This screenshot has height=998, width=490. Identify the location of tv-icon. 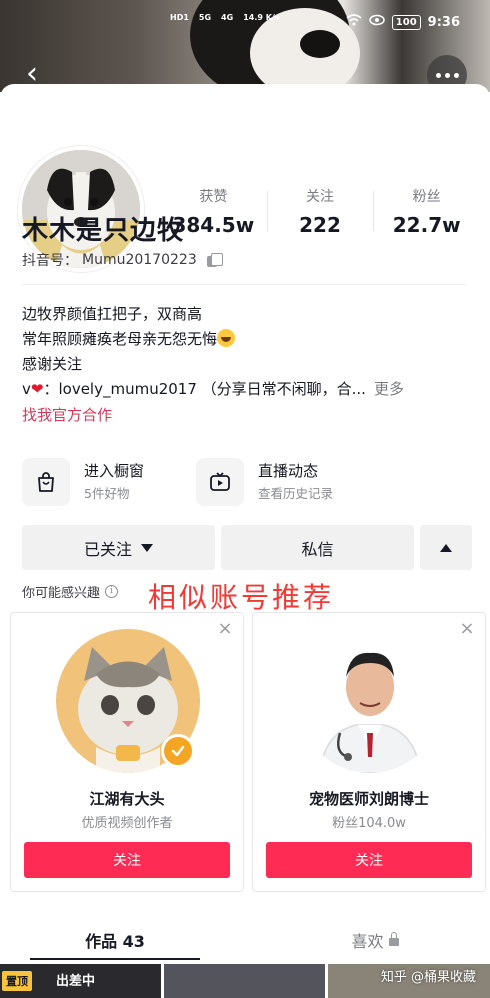
(220, 482).